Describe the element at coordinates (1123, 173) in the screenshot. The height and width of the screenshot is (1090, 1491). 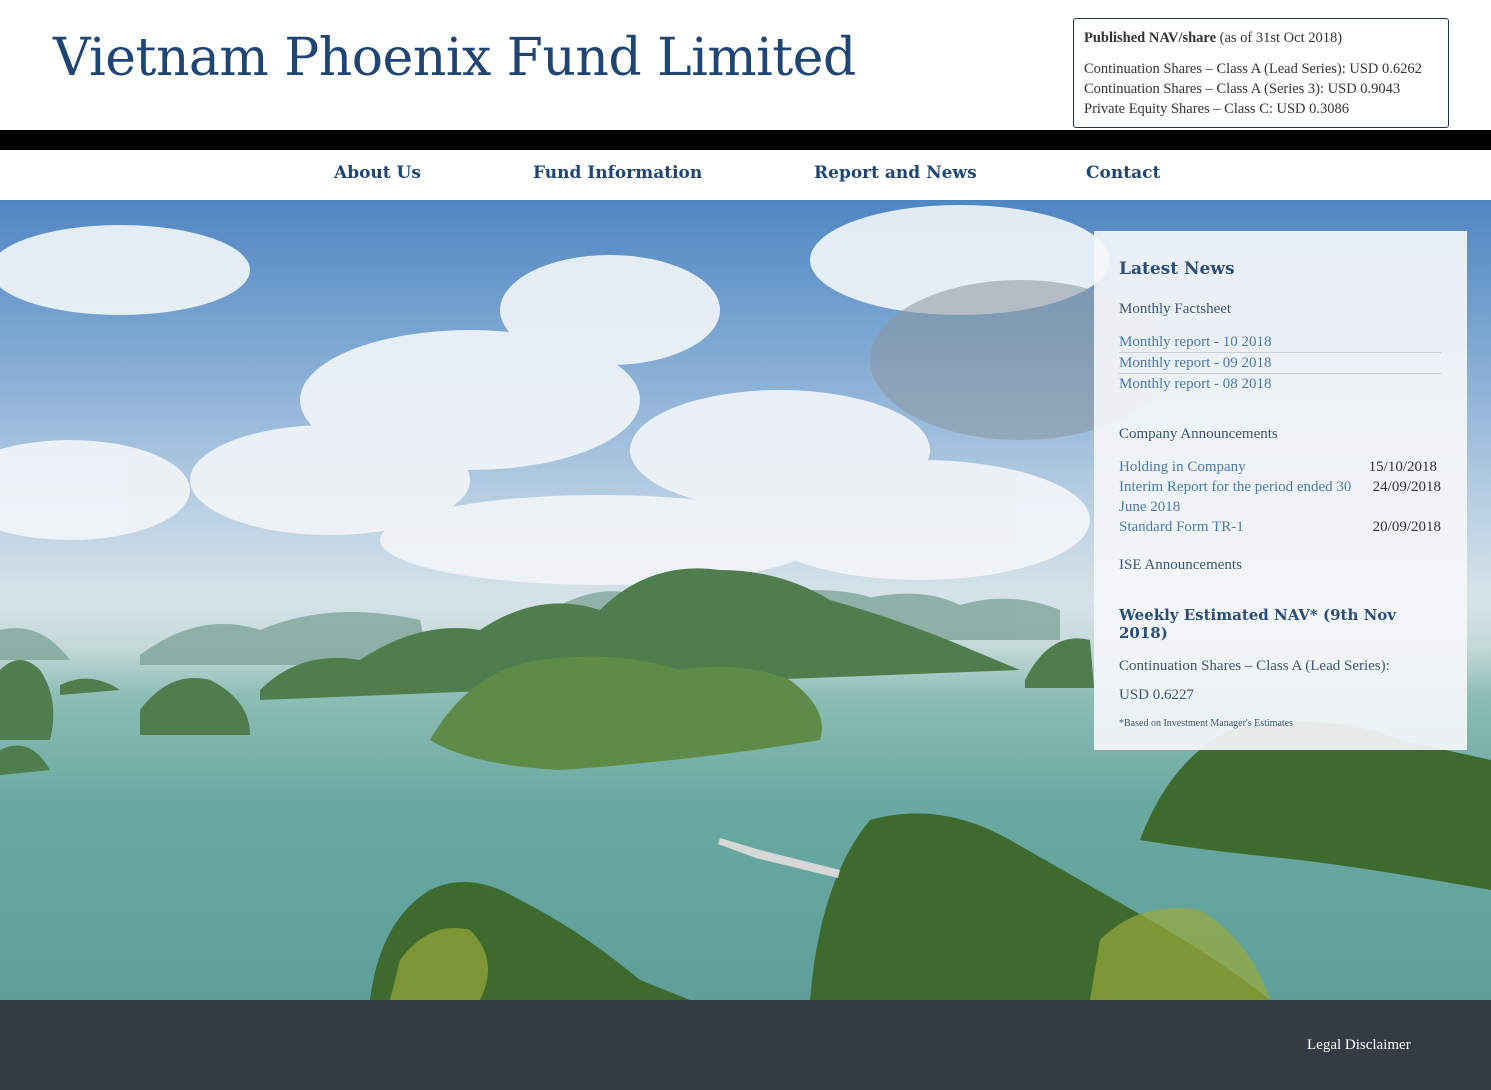
I see `nav-contact: Contact` at that location.